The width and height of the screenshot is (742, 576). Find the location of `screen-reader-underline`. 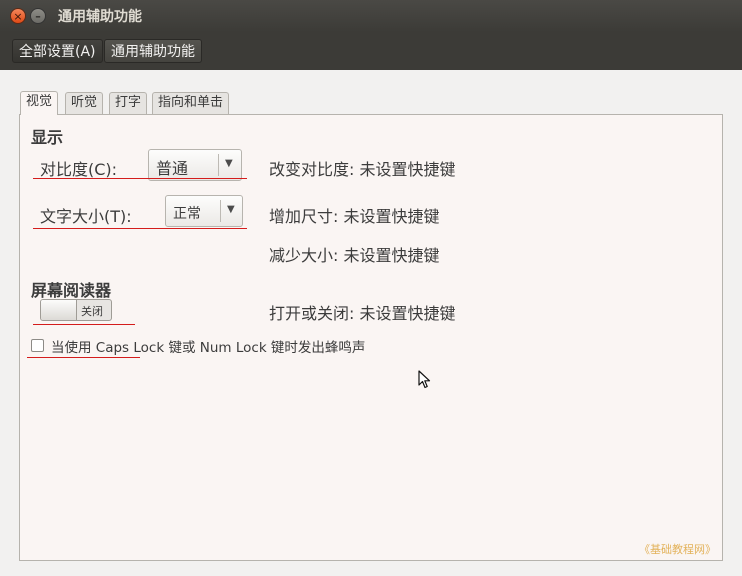

screen-reader-underline is located at coordinates (84, 324).